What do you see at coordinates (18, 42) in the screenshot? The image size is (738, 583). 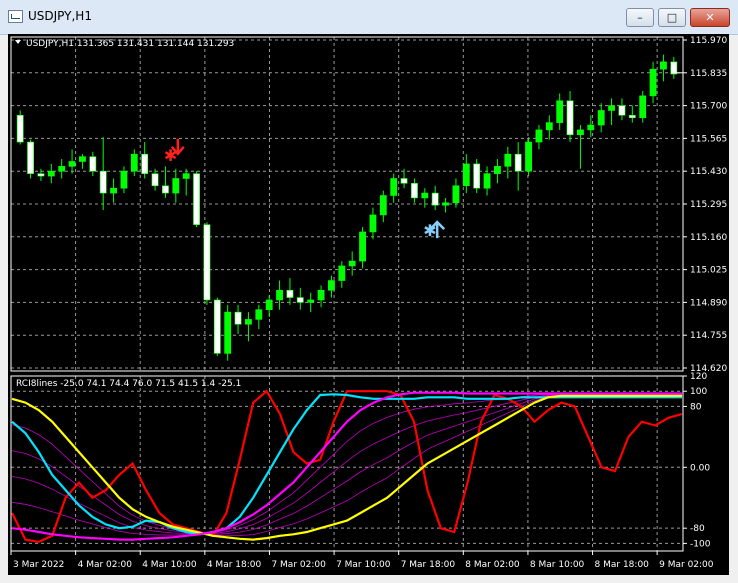 I see `symbol-dropdown-icon` at bounding box center [18, 42].